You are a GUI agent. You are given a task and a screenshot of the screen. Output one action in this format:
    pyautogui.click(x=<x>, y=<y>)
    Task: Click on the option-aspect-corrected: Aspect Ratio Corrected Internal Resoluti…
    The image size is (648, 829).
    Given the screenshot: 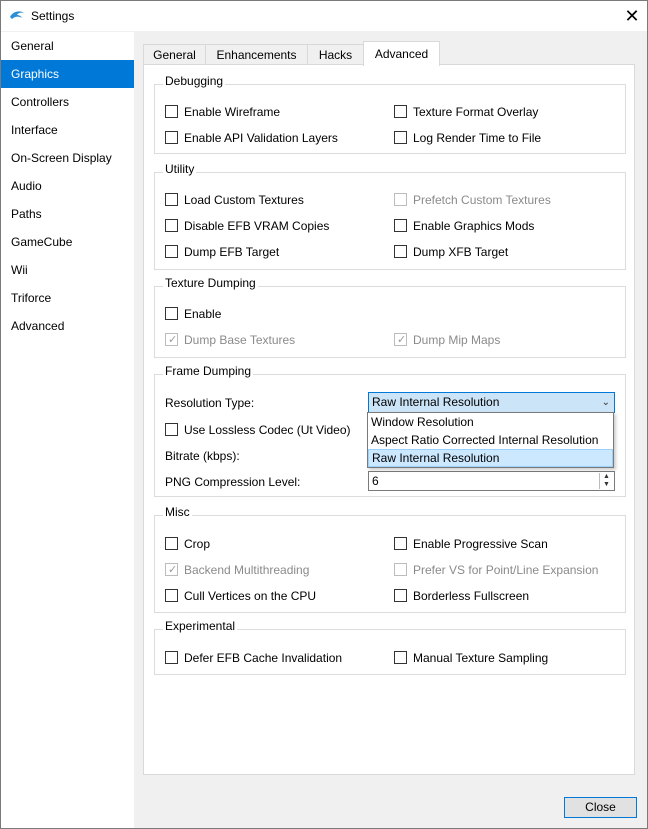 What is the action you would take?
    pyautogui.click(x=490, y=440)
    